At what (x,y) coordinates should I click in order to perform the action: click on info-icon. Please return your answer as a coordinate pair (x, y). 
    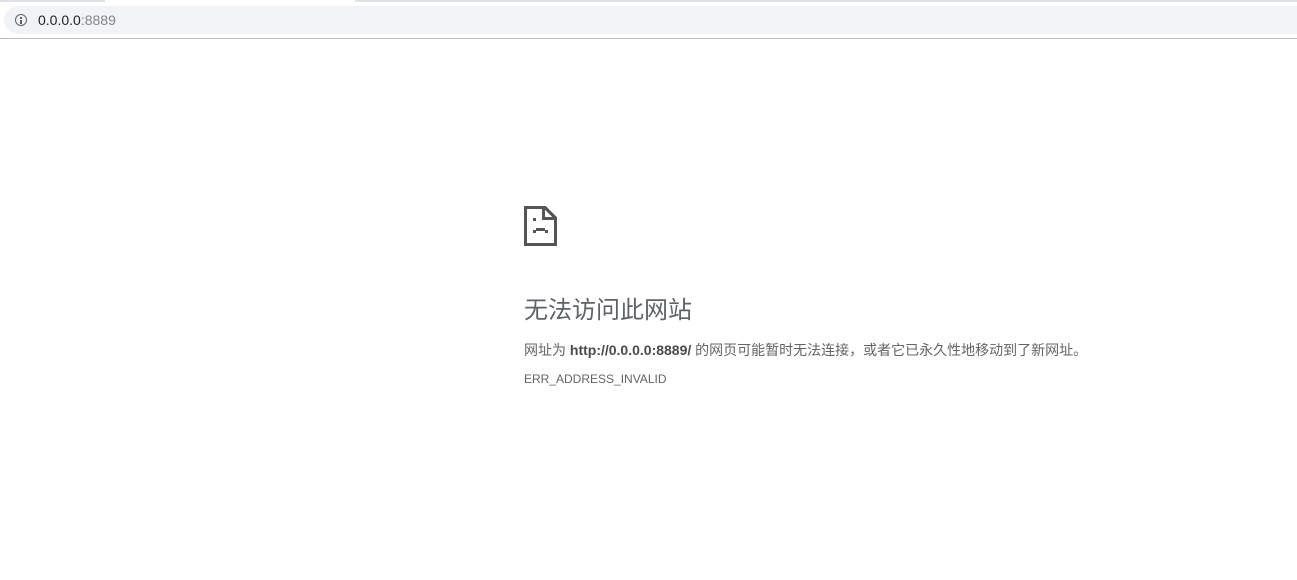
    Looking at the image, I should click on (21, 20).